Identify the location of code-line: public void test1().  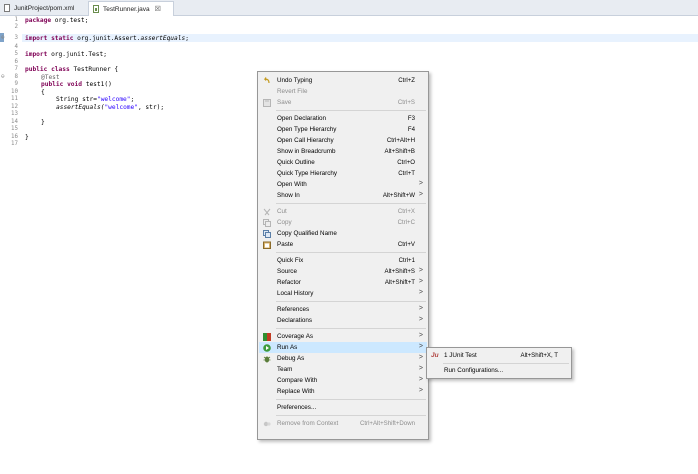
(76, 84).